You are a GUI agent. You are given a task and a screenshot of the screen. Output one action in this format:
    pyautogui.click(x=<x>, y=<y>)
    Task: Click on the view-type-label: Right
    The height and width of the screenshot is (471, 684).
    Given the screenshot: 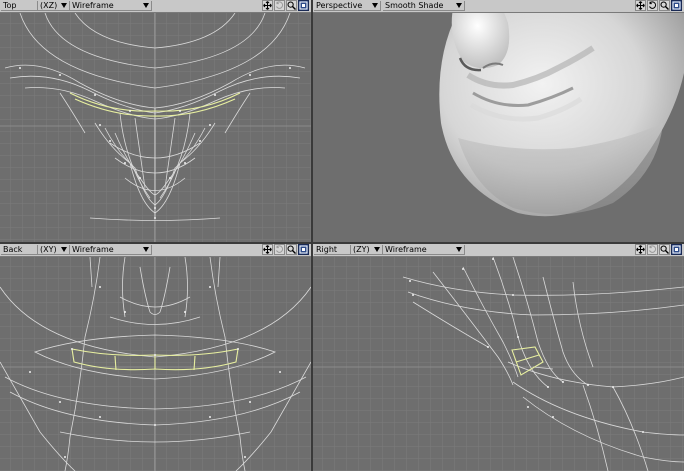 What is the action you would take?
    pyautogui.click(x=327, y=249)
    